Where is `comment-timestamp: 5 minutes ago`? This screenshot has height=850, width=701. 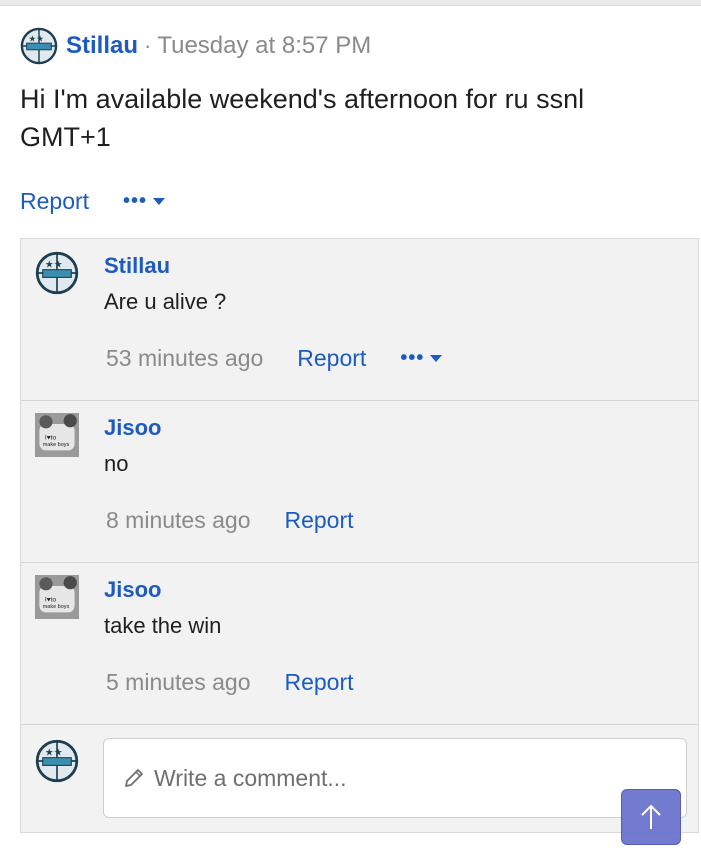 comment-timestamp: 5 minutes ago is located at coordinates (178, 682).